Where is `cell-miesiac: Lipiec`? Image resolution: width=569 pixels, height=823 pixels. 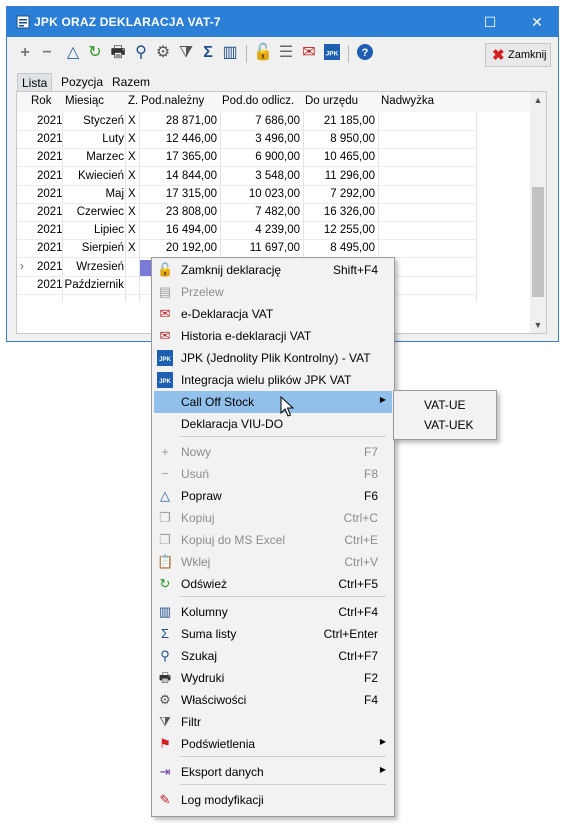
cell-miesiac: Lipiec is located at coordinates (108, 230).